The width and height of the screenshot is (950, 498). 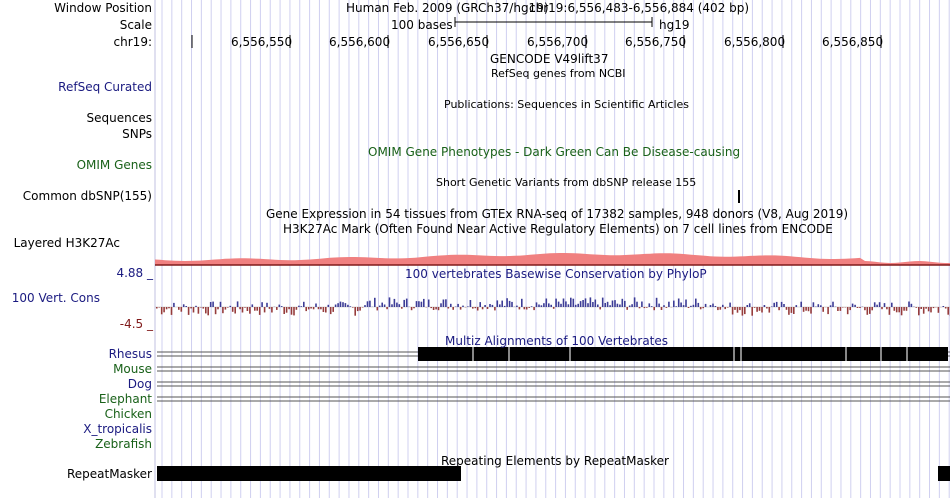 What do you see at coordinates (656, 42) in the screenshot?
I see `ruler-tick-label: 6,556,750` at bounding box center [656, 42].